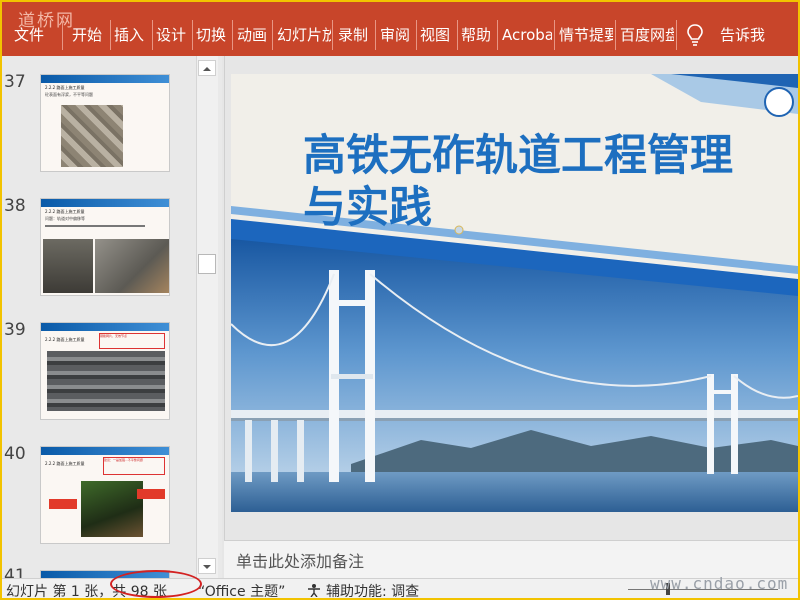 The image size is (800, 600). I want to click on tab-review: 审阅, so click(397, 35).